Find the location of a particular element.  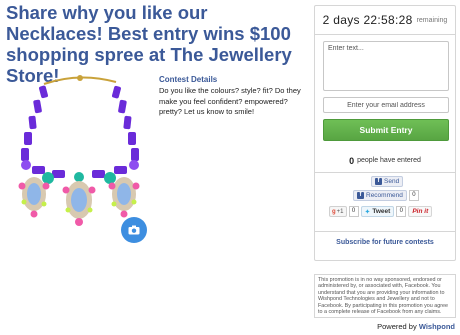

entry-count: 0 people have entered is located at coordinates (385, 160).